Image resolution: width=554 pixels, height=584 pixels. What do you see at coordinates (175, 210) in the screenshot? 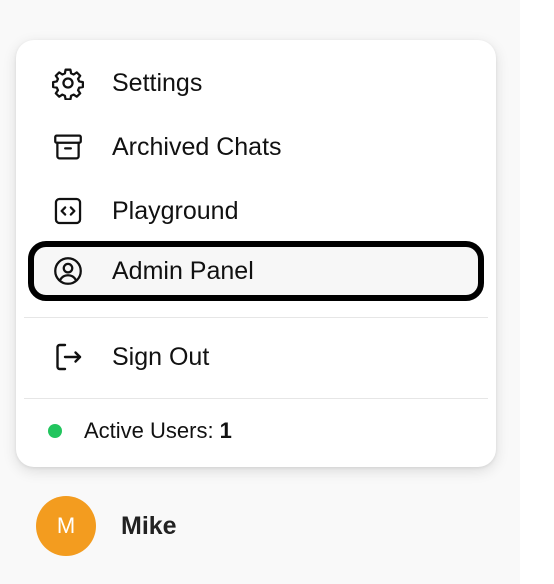
I see `menu-item-label: Playground` at bounding box center [175, 210].